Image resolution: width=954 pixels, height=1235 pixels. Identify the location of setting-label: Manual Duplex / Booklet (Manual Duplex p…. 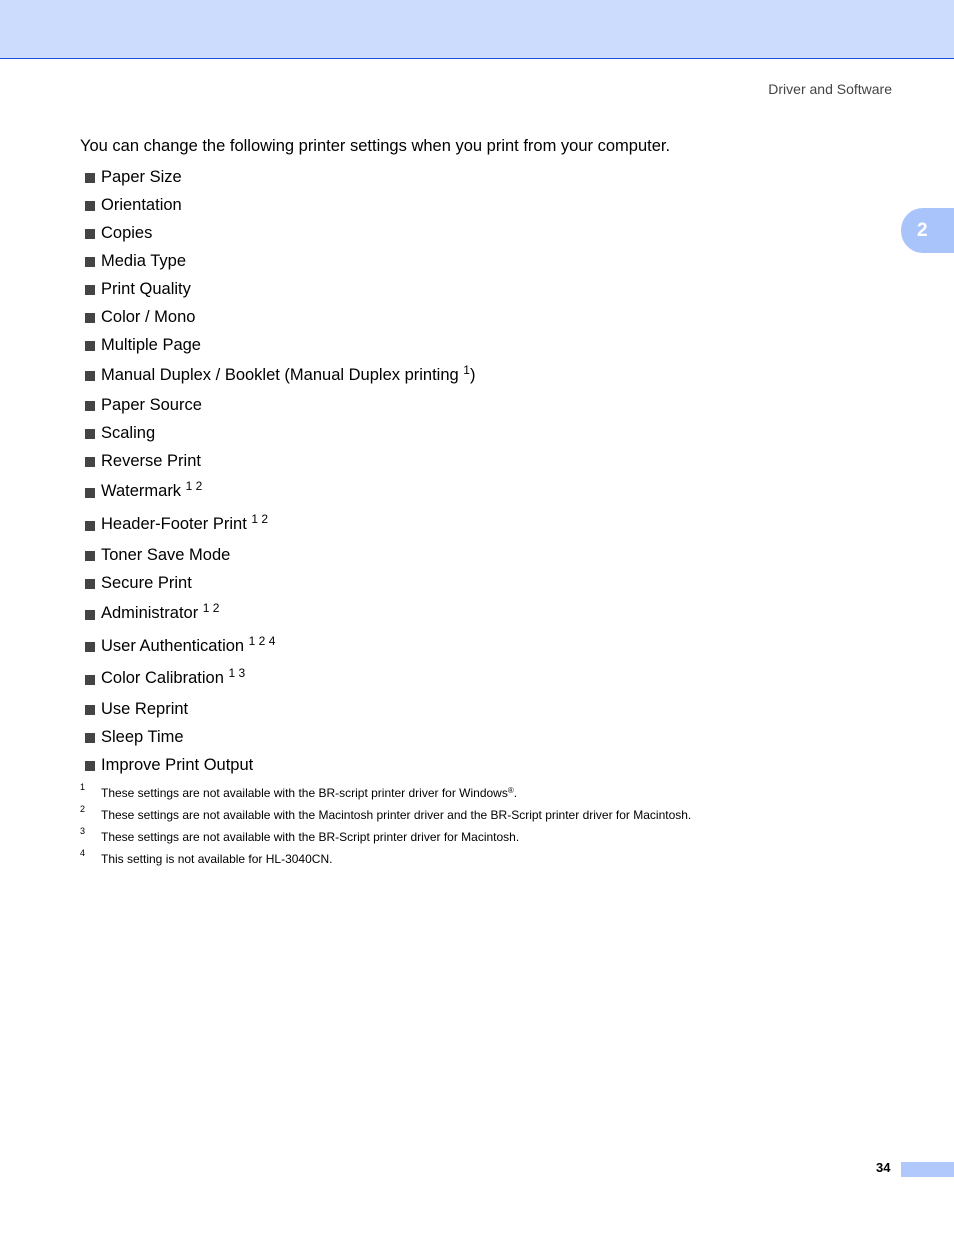
(282, 375).